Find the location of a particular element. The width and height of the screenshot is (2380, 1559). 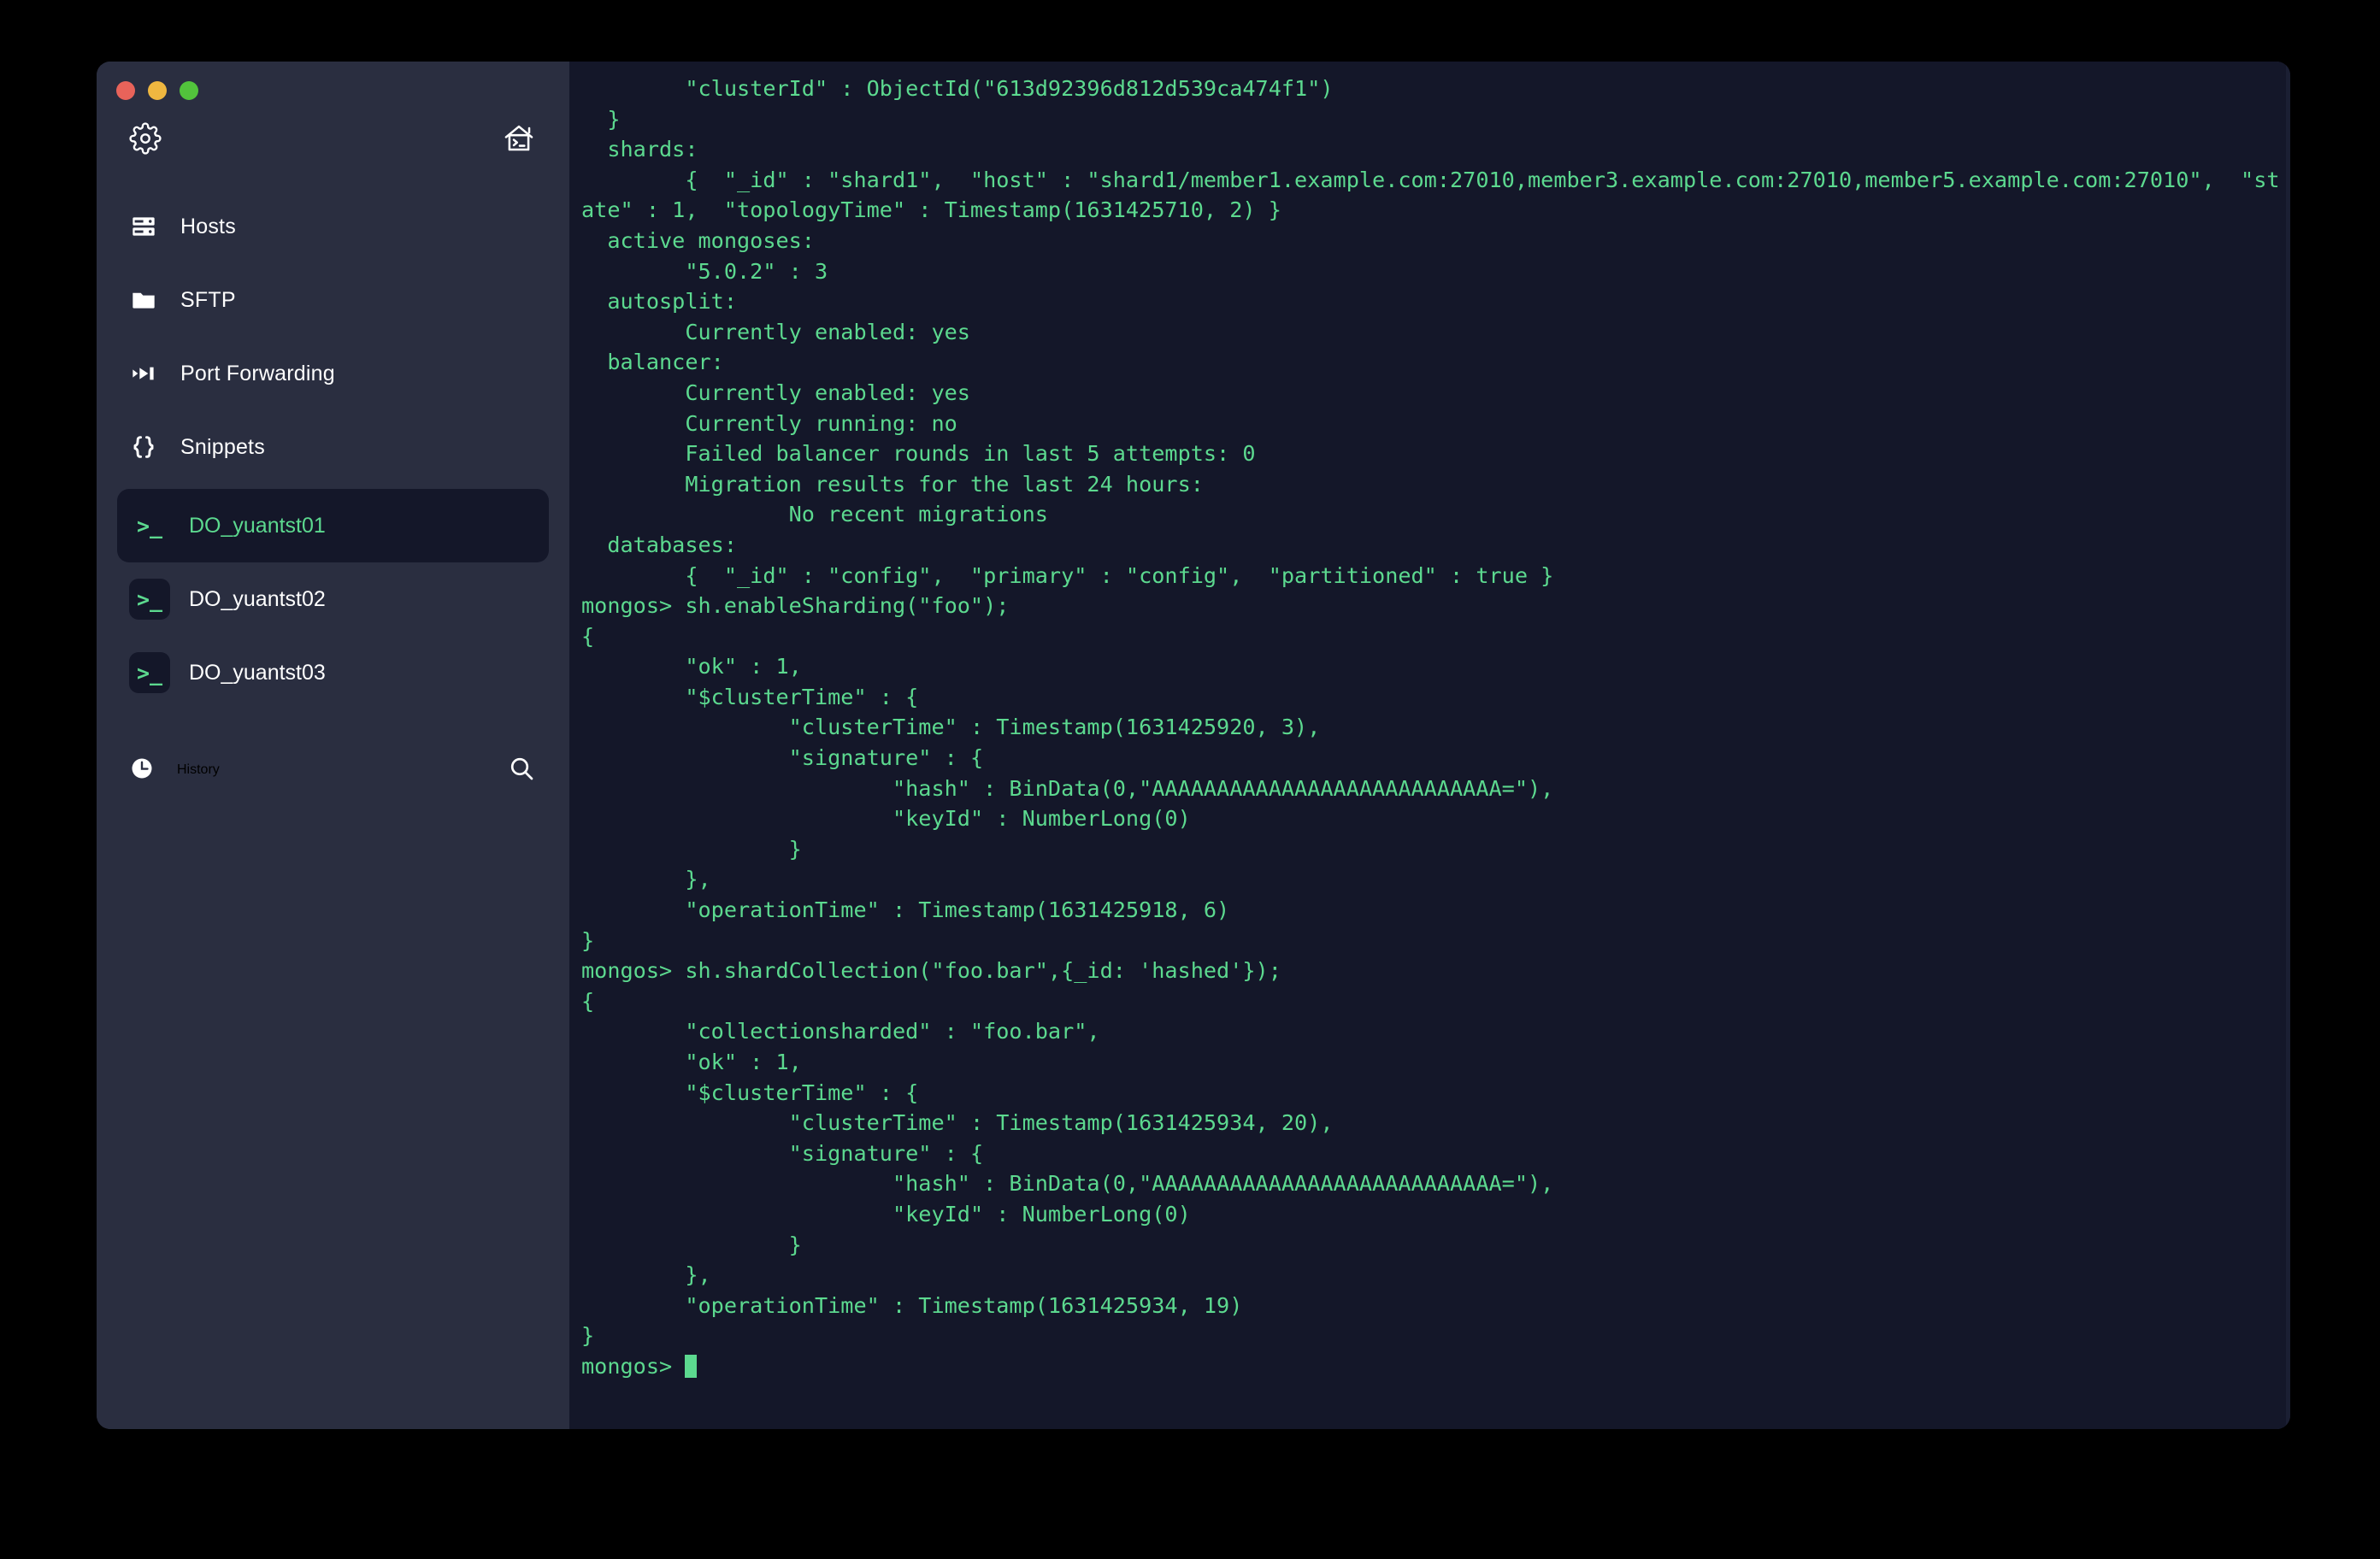

terminal-line: mongos> sh.enableSharding("foo"); is located at coordinates (796, 606).